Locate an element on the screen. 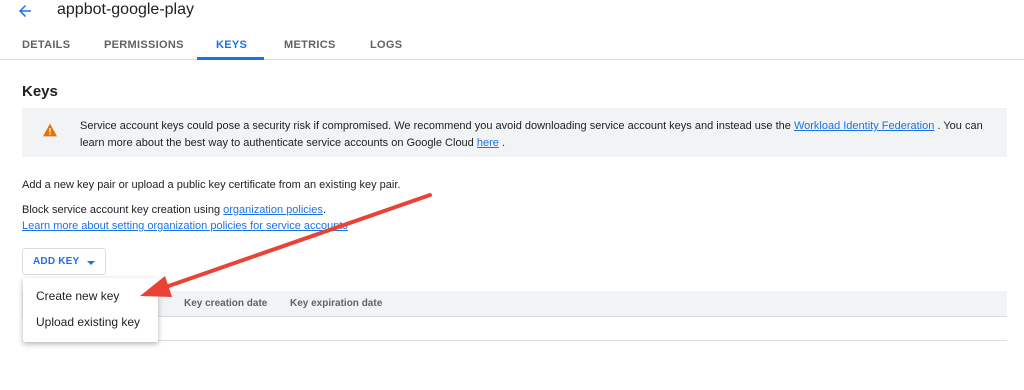 The image size is (1024, 390). table-row is located at coordinates (514, 329).